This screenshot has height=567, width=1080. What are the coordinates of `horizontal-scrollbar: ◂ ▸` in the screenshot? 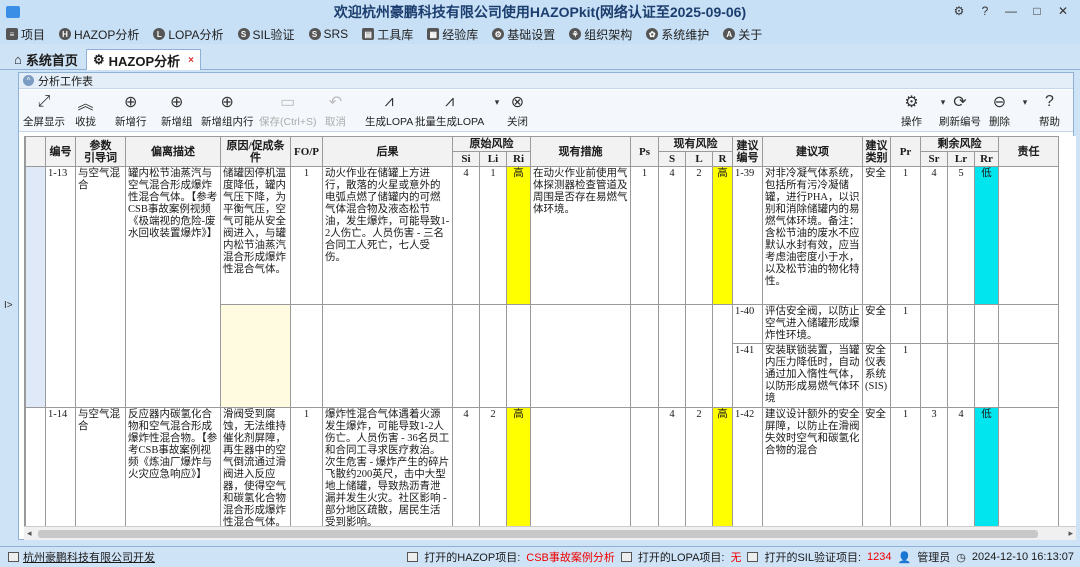 It's located at (550, 533).